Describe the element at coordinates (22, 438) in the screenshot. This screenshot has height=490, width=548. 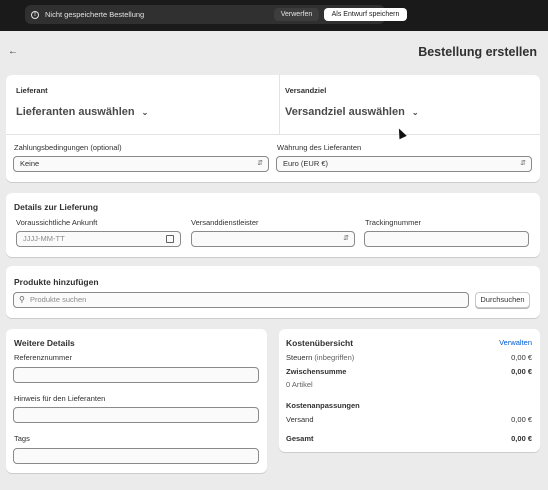
I see `tags-label: Tags` at that location.